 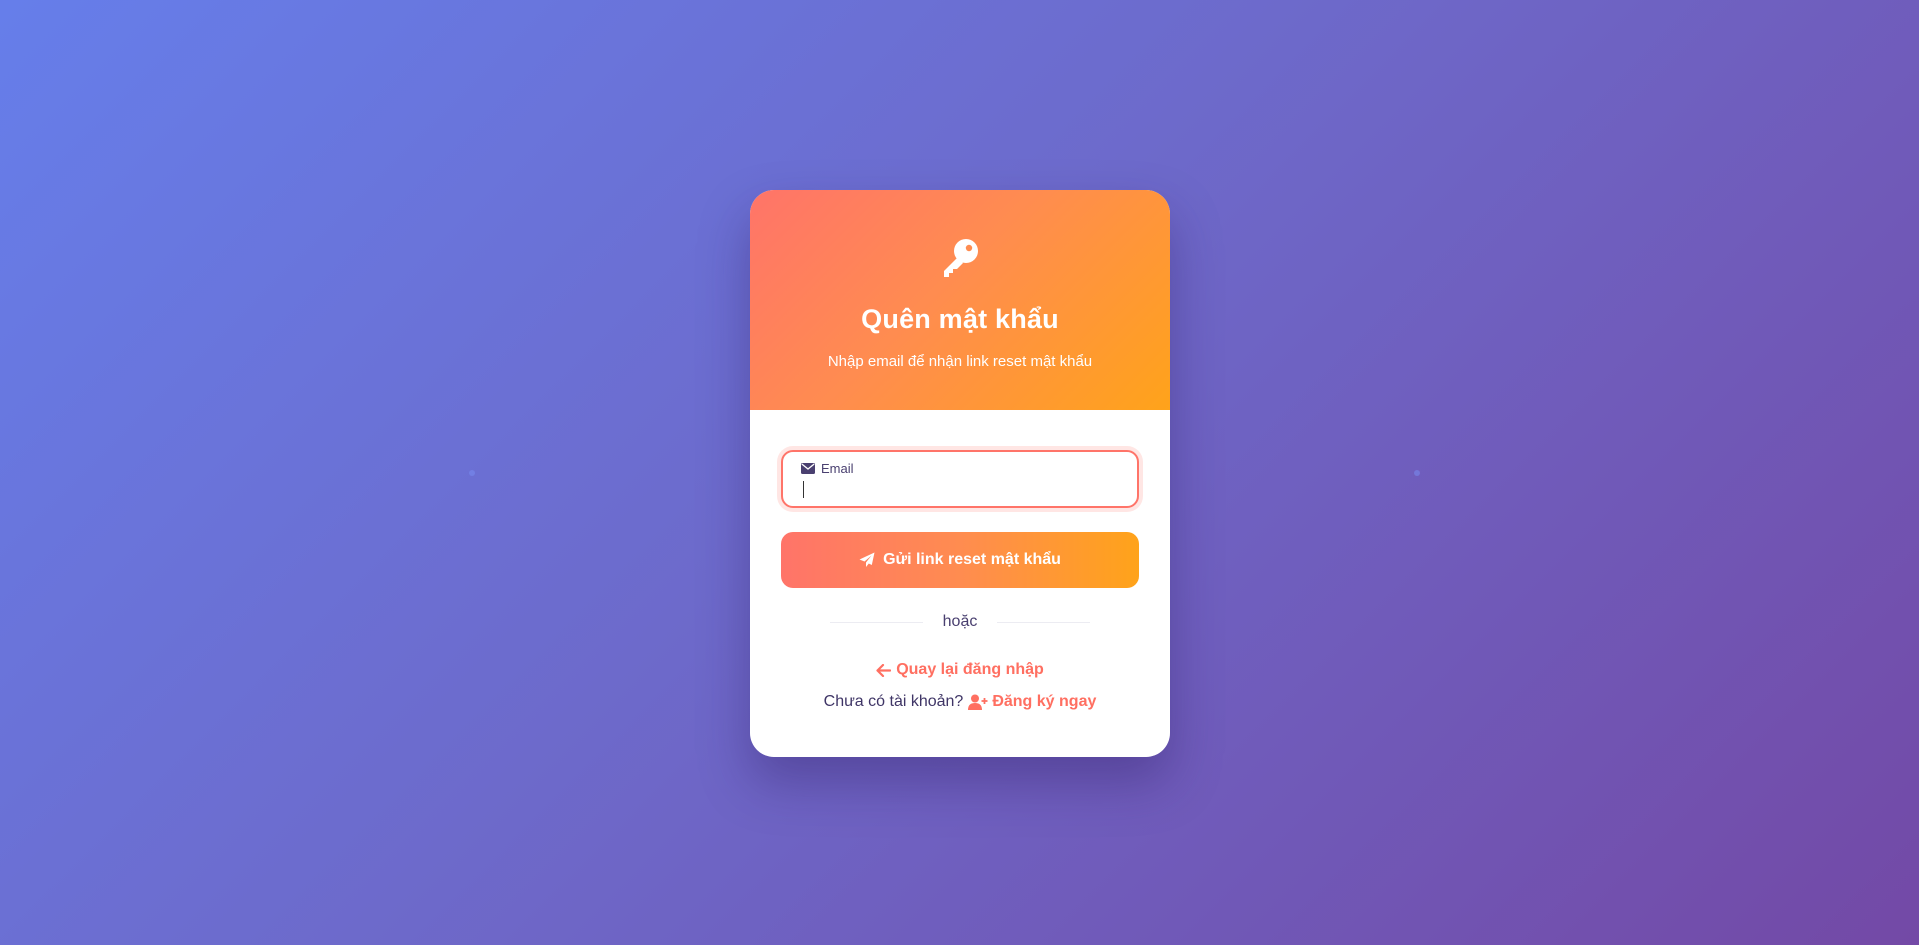 What do you see at coordinates (837, 468) in the screenshot?
I see `email-label-text: Email` at bounding box center [837, 468].